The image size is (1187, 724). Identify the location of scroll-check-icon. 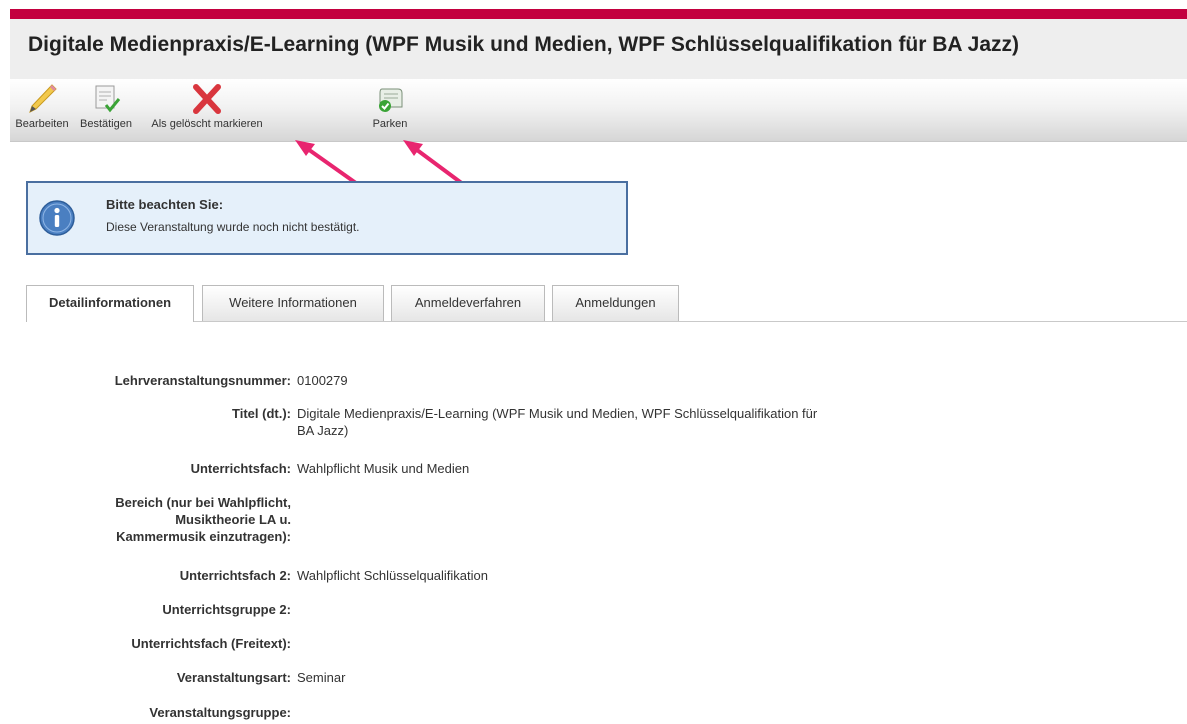
(391, 100).